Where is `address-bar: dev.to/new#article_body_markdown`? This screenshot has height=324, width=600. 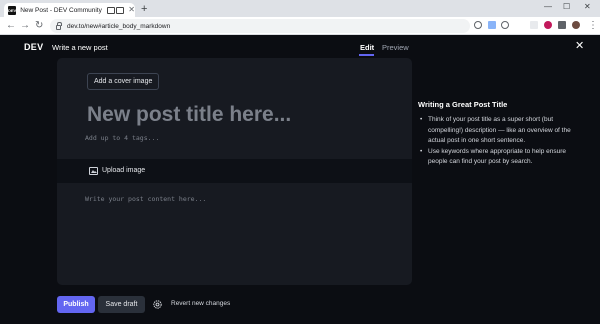 address-bar: dev.to/new#article_body_markdown is located at coordinates (260, 26).